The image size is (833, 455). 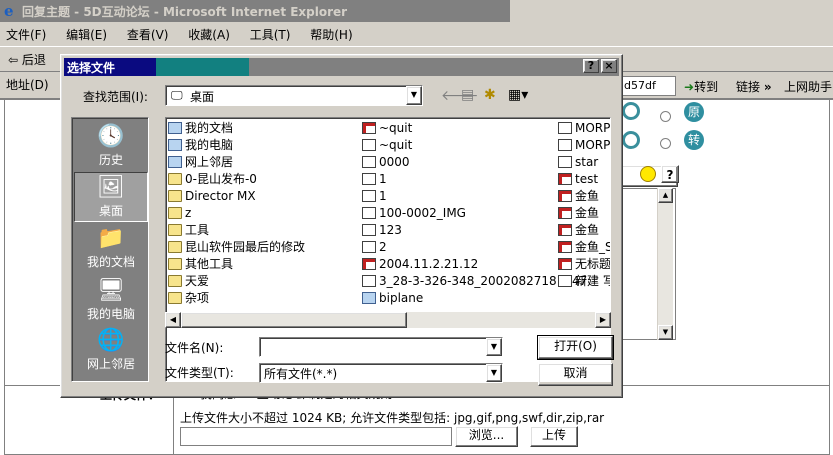 What do you see at coordinates (236, 162) in the screenshot?
I see `file-item: 网上邻居` at bounding box center [236, 162].